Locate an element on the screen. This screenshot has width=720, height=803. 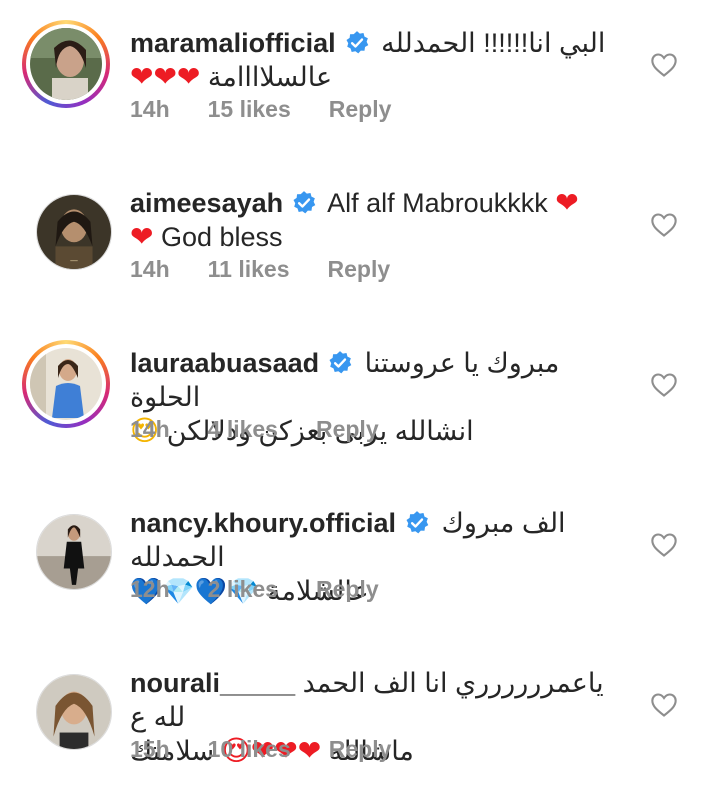
likes-count: 4 likes is located at coordinates (243, 429).